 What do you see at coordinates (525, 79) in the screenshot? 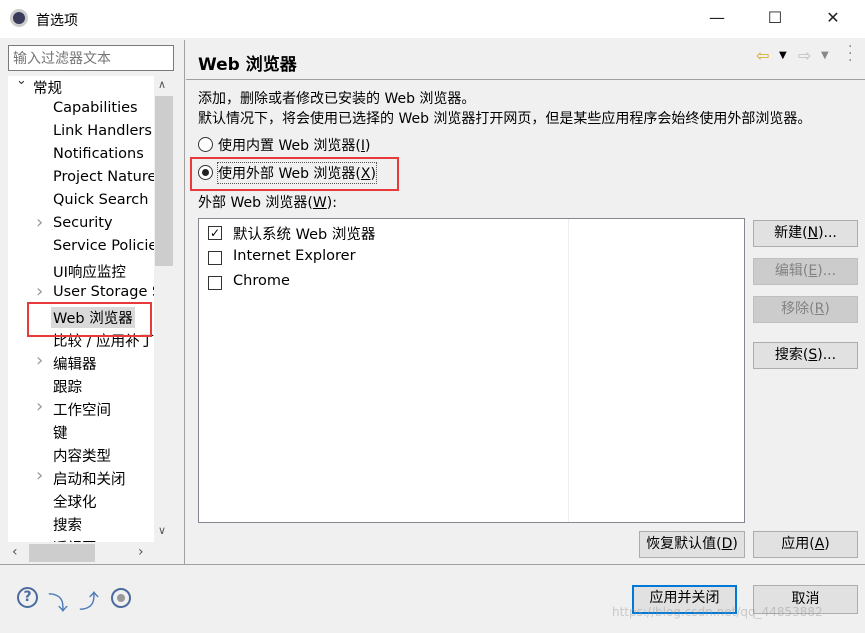
I see `header-divider` at bounding box center [525, 79].